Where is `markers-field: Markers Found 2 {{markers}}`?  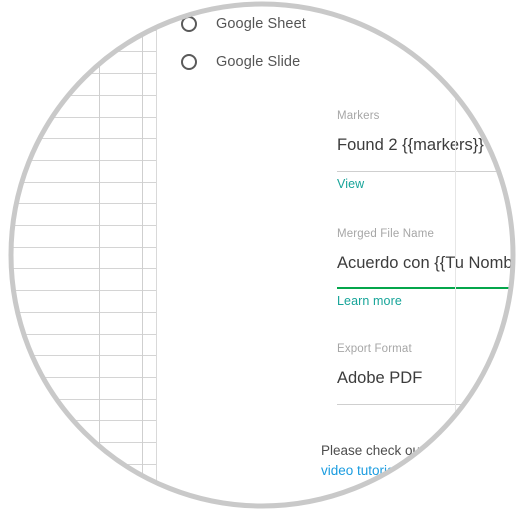 markers-field: Markers Found 2 {{markers}} is located at coordinates (428, 141).